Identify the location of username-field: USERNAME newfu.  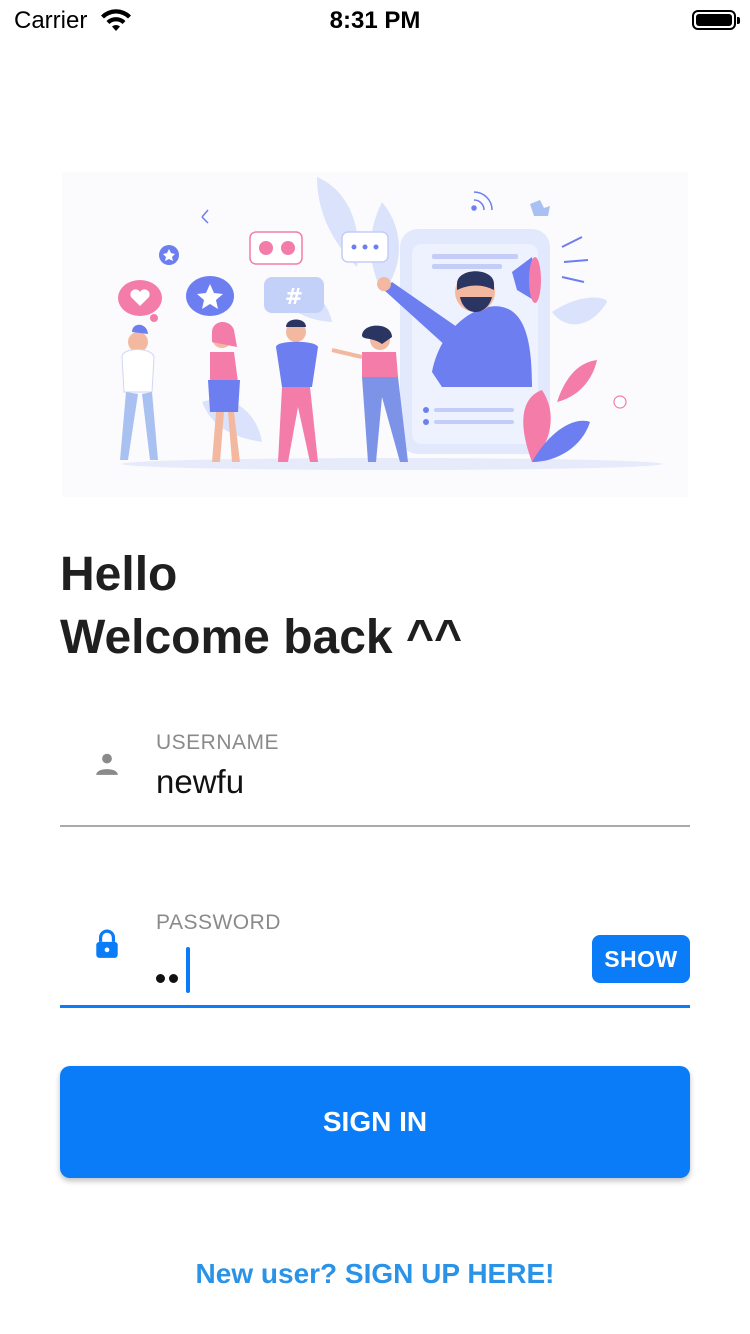
(375, 776).